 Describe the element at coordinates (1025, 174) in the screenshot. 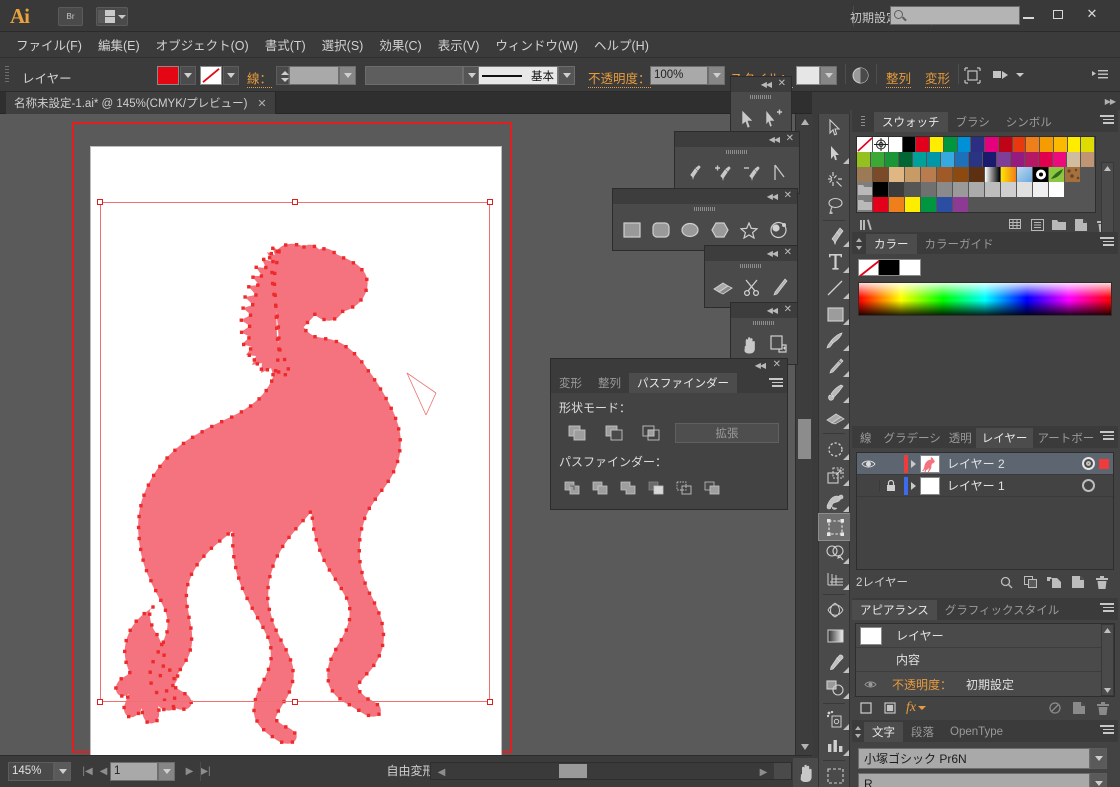

I see `swatch-gradient-cool` at that location.